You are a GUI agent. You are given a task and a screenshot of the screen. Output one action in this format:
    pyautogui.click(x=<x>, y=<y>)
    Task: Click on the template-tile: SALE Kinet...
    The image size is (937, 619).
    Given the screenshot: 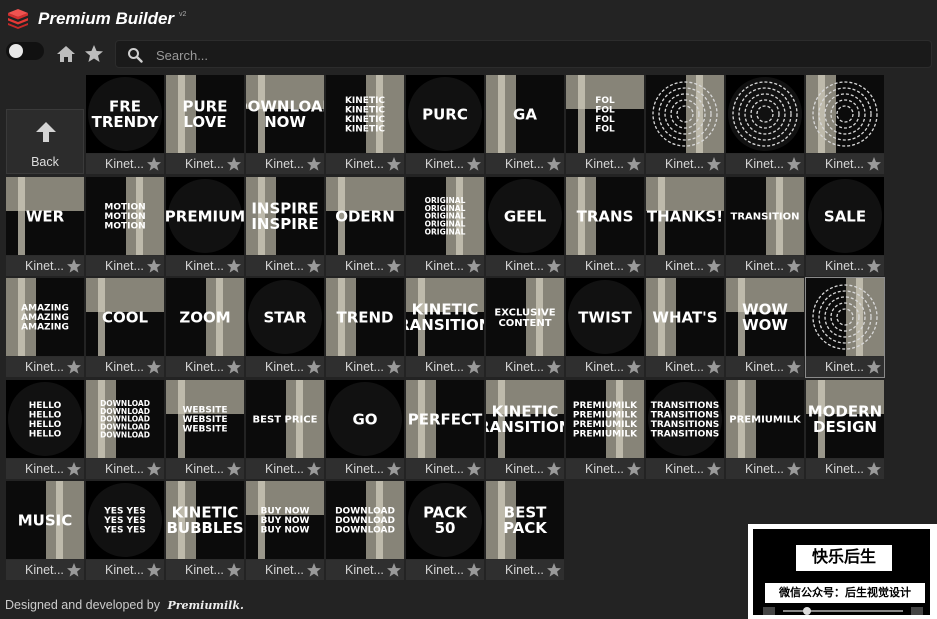 What is the action you would take?
    pyautogui.click(x=845, y=226)
    